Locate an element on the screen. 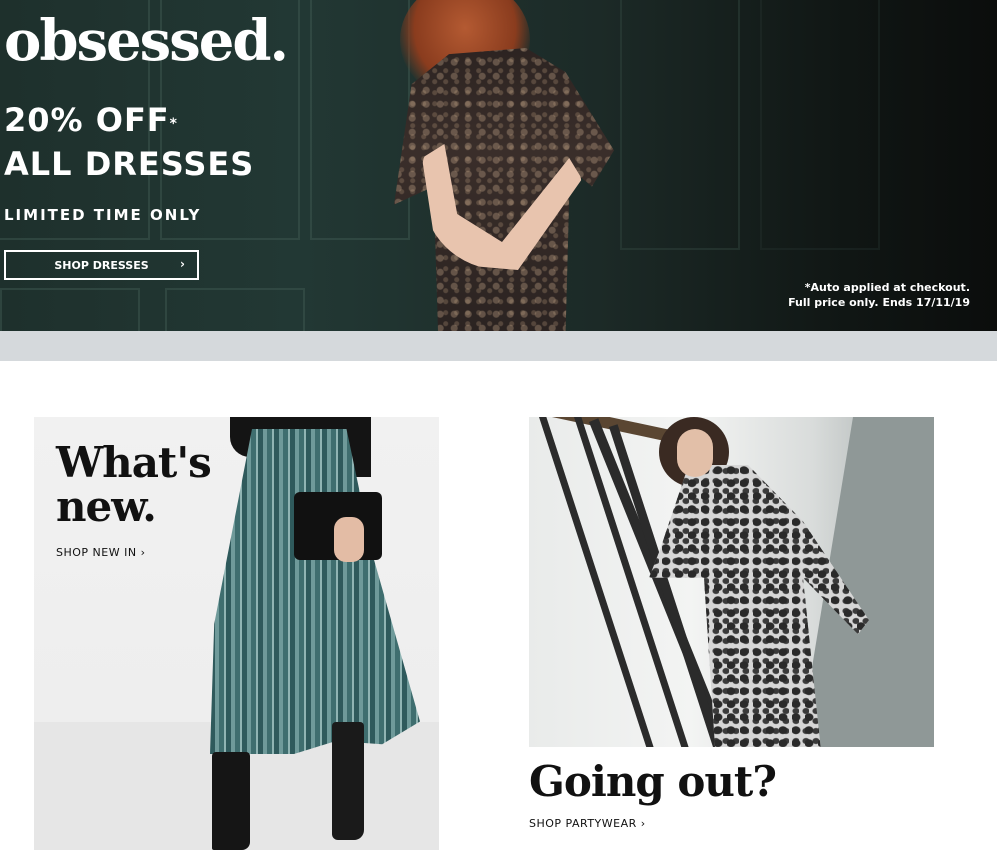 Image resolution: width=997 pixels, height=851 pixels. pleated-velvet-skirt is located at coordinates (315, 591).